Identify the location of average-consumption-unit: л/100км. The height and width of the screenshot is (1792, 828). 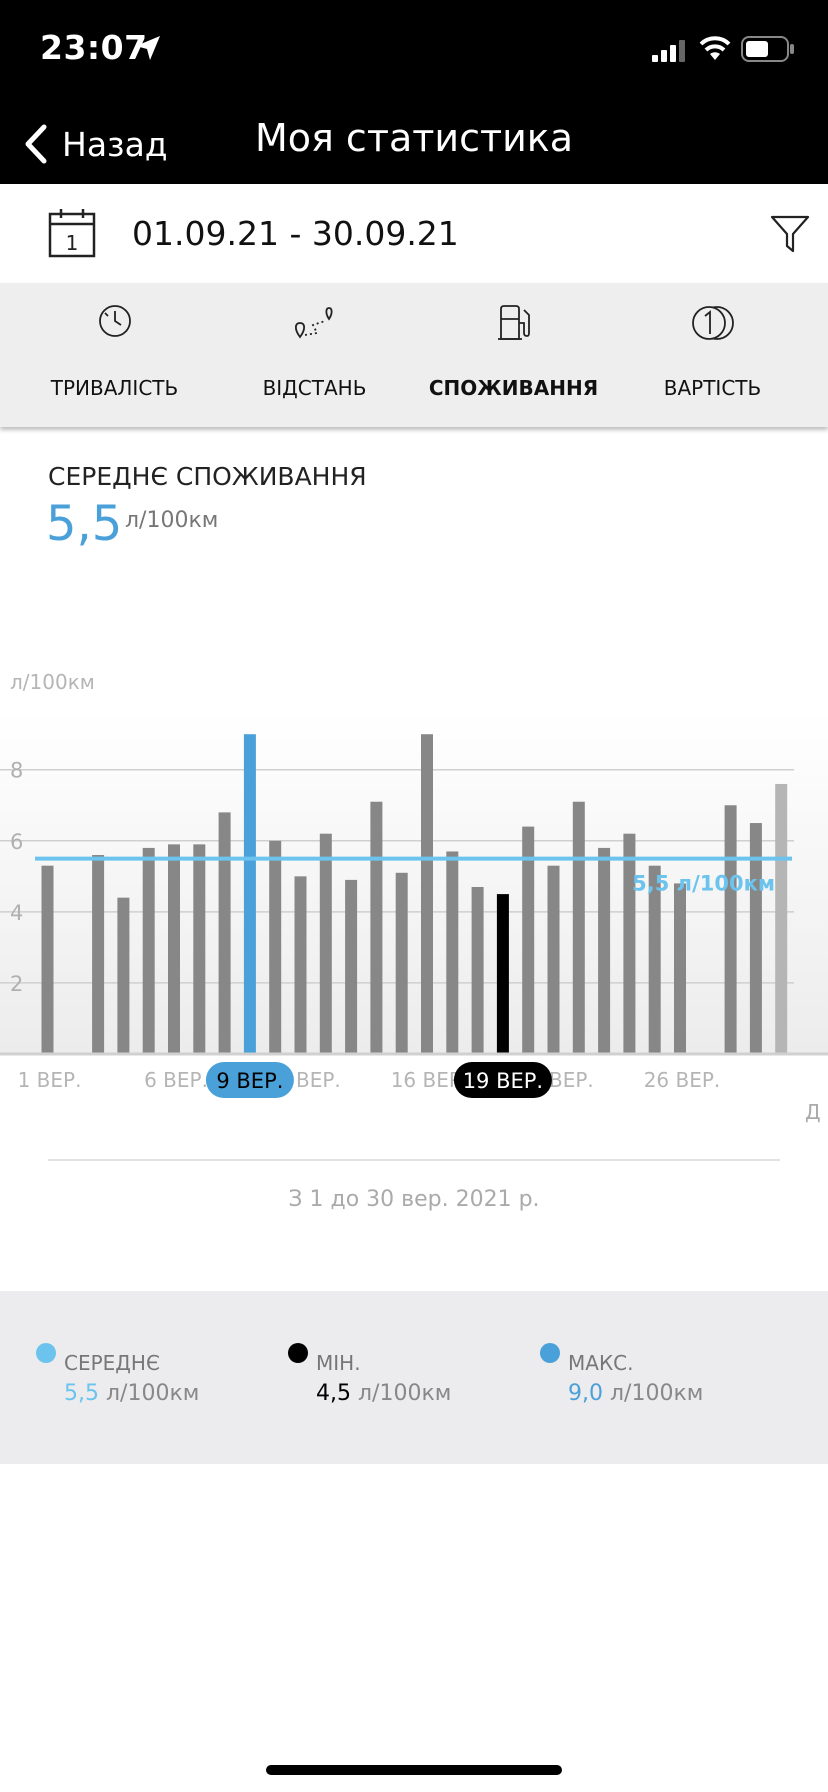
(172, 520).